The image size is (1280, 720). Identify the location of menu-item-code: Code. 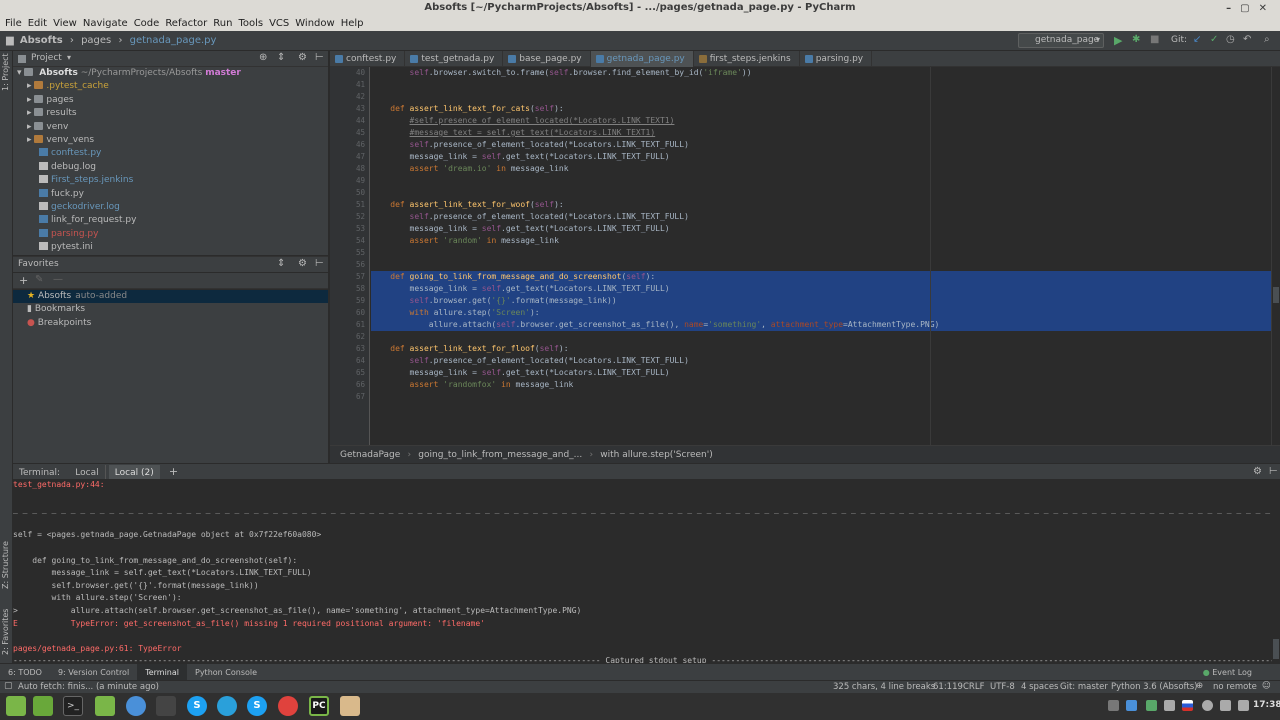
(147, 23).